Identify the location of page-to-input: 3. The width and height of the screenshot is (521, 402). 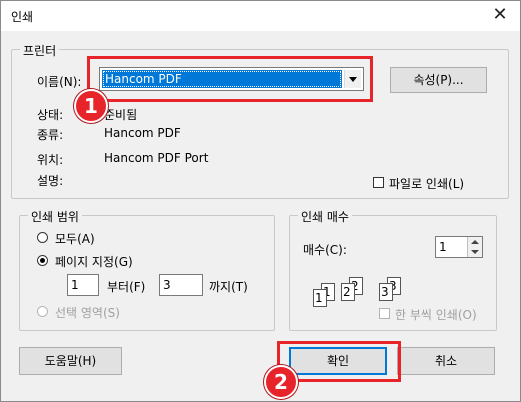
(181, 285).